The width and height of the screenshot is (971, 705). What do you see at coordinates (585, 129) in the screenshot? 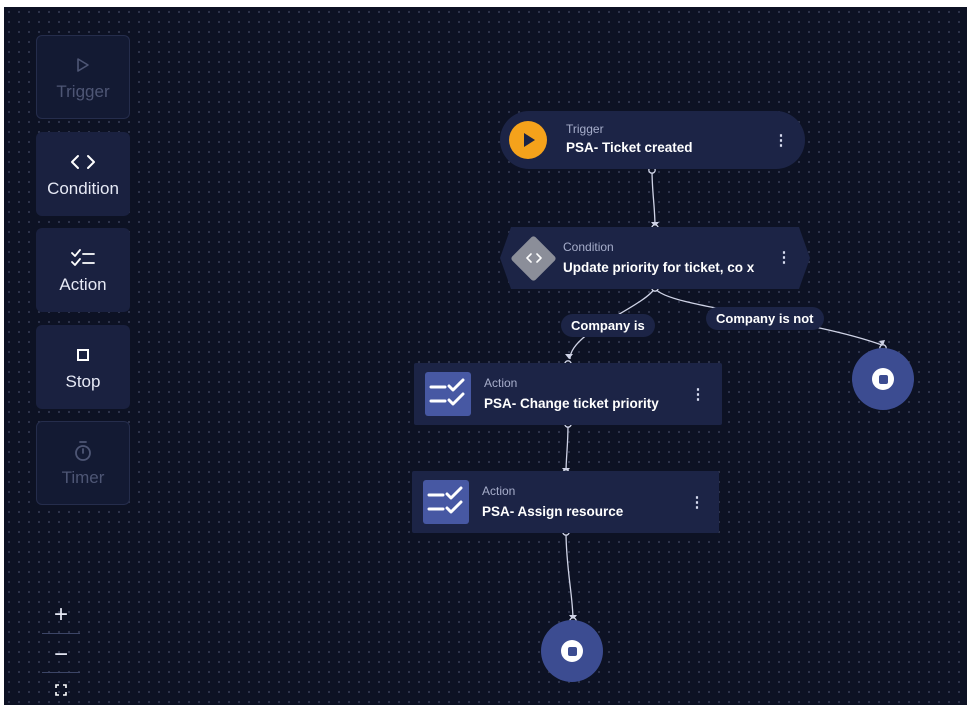
I see `node-kind-label: Trigger` at bounding box center [585, 129].